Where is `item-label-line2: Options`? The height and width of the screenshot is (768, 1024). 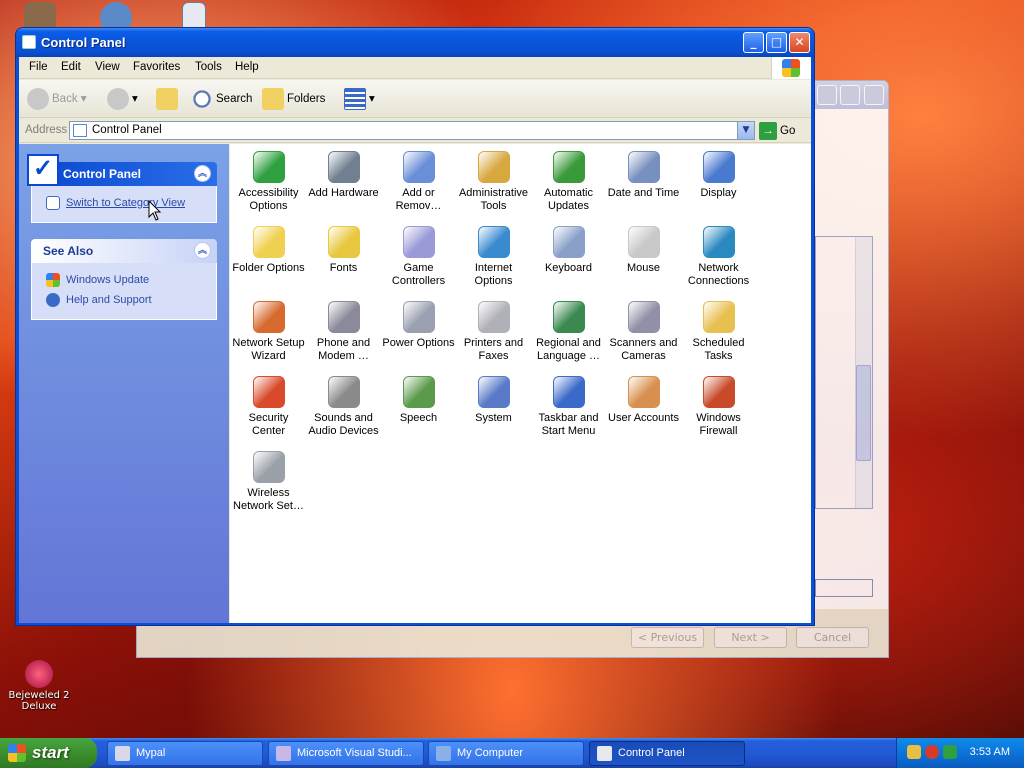
item-label-line2: Options is located at coordinates (268, 206).